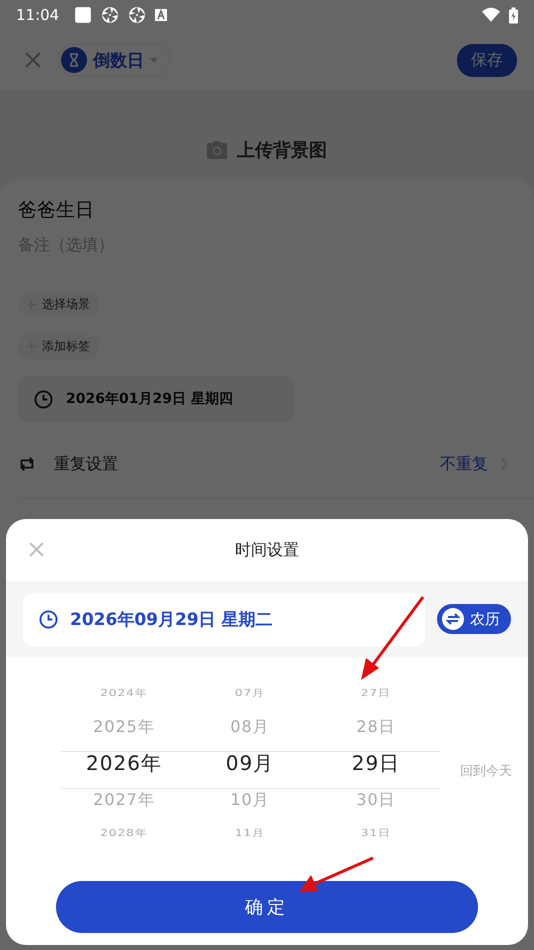 The height and width of the screenshot is (950, 534). Describe the element at coordinates (282, 150) in the screenshot. I see `upload-background-label: 上传背景图` at that location.